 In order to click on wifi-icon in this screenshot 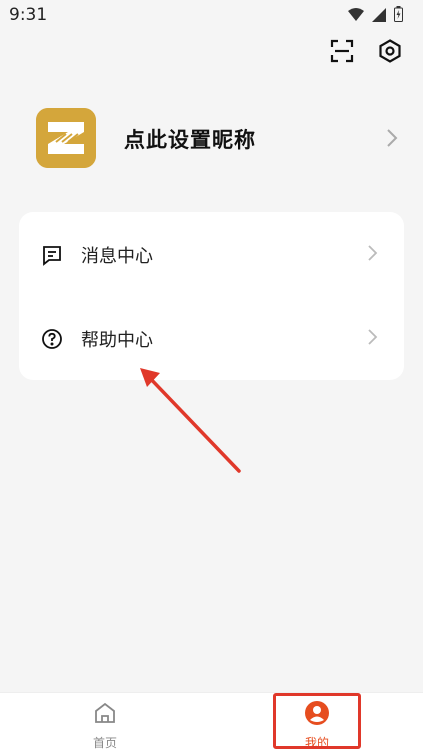, I will do `click(356, 16)`.